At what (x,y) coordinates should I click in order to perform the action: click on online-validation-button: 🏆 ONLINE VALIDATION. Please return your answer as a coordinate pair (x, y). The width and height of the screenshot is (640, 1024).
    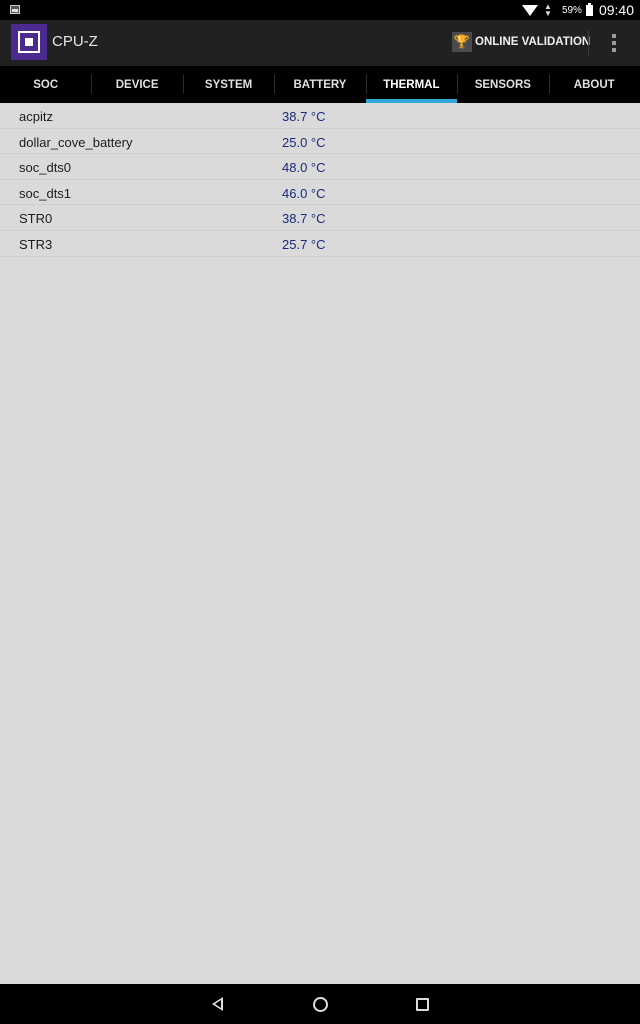
    Looking at the image, I should click on (521, 42).